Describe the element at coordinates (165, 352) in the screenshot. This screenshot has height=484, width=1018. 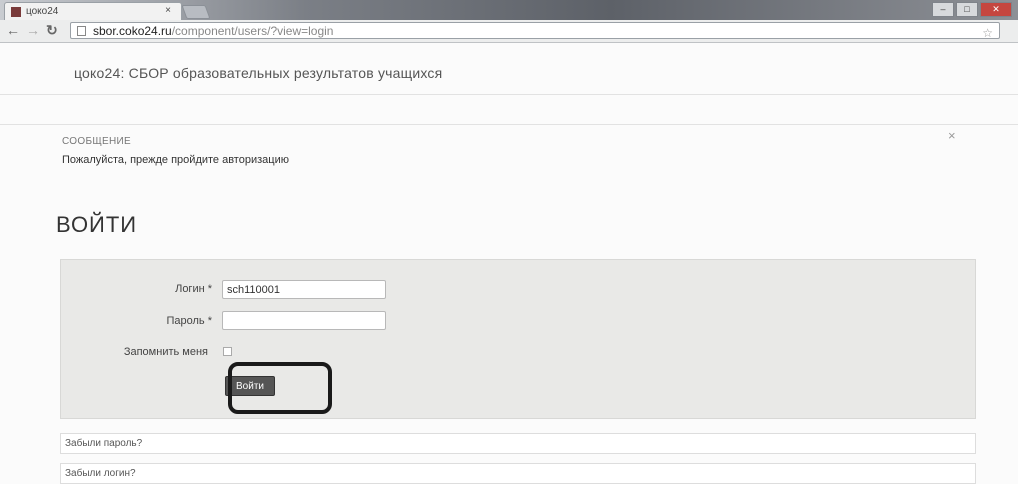
I see `remember-me-label: Запомнить меня` at that location.